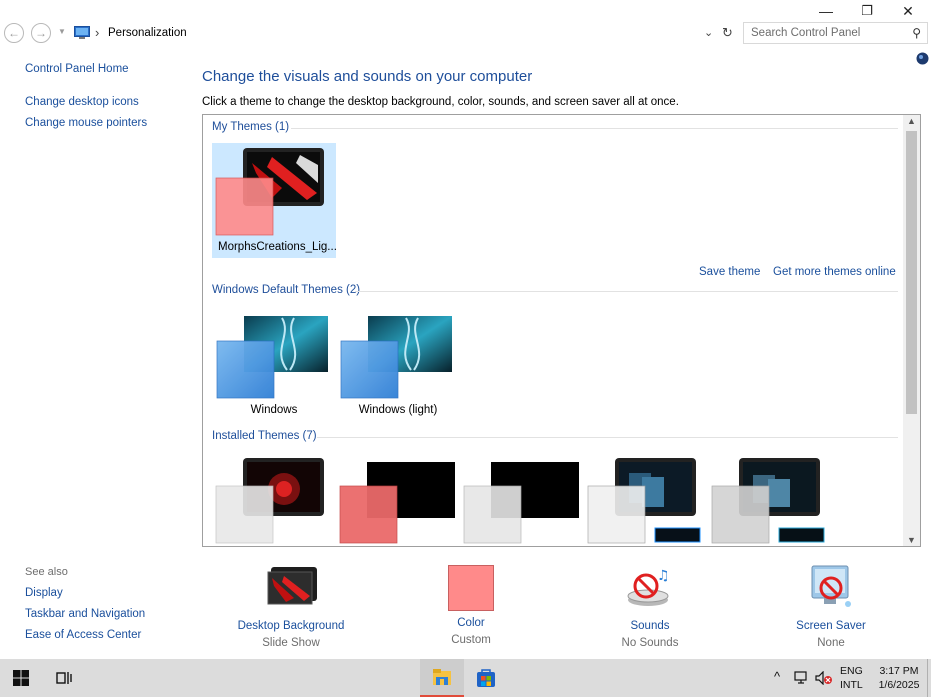 This screenshot has height=697, width=931. Describe the element at coordinates (46, 572) in the screenshot. I see `see-also-title: See also` at that location.